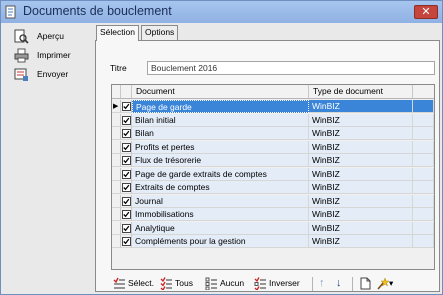 The width and height of the screenshot is (443, 295). I want to click on titre-label: Titre, so click(118, 68).